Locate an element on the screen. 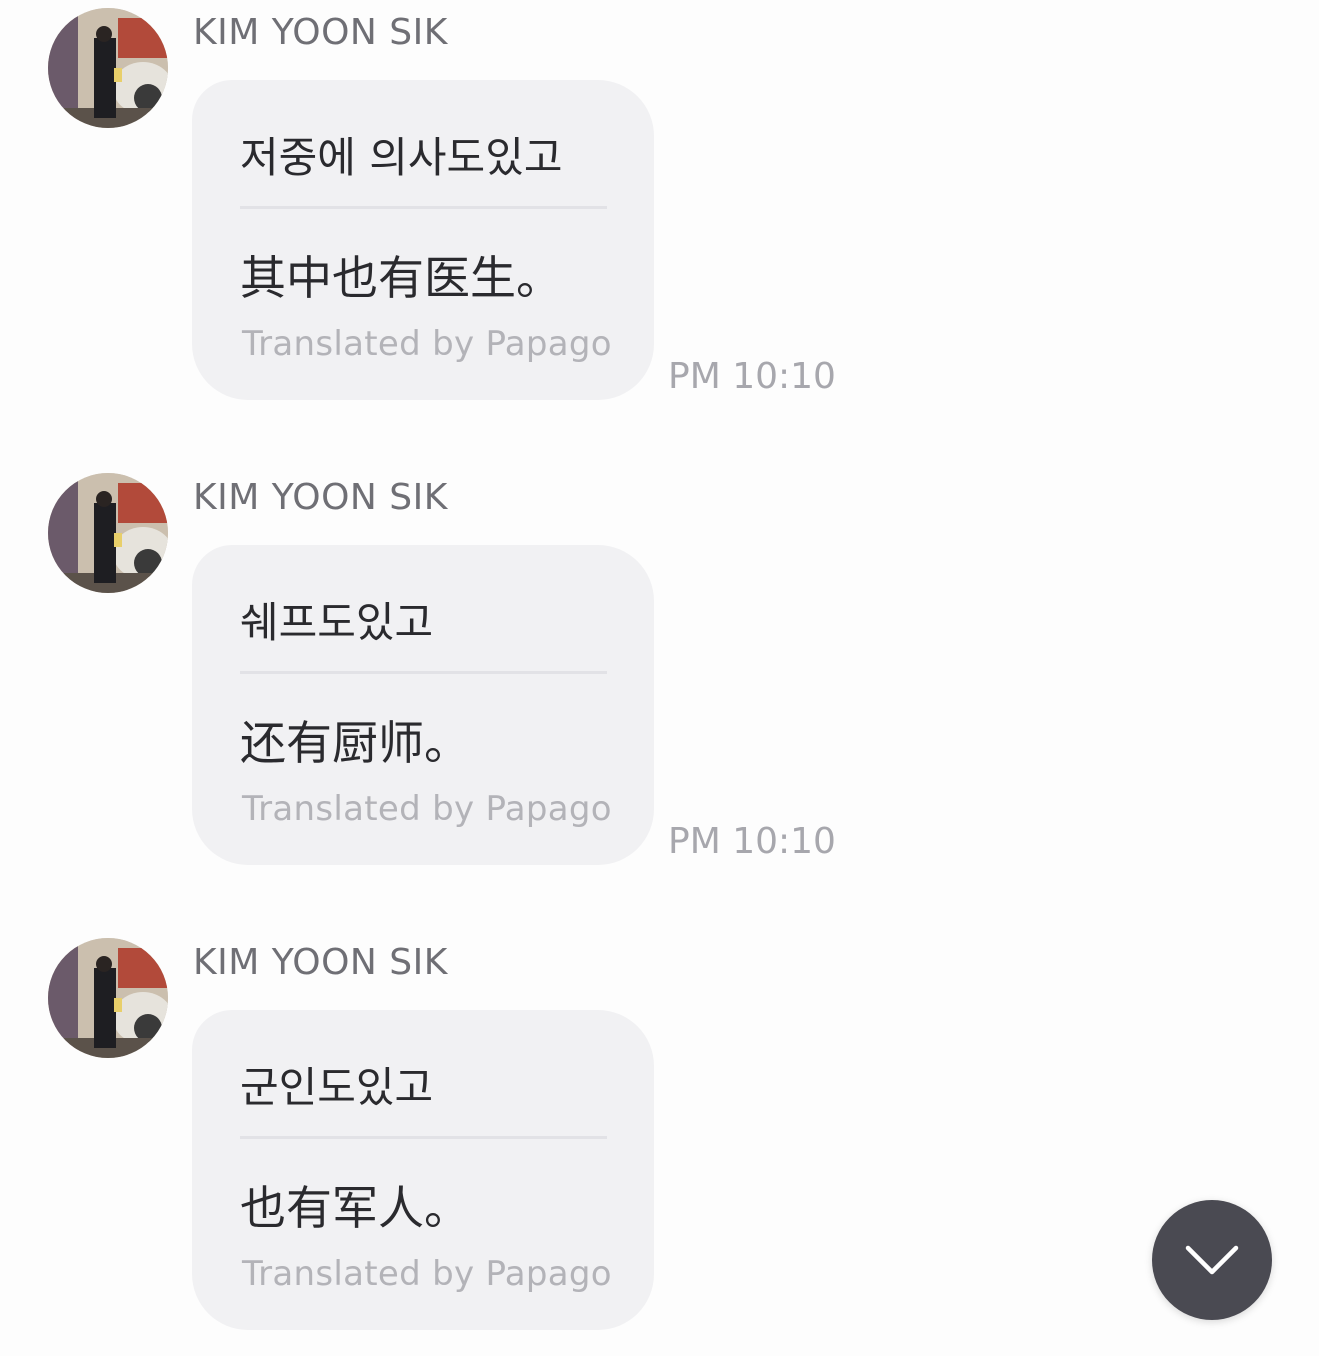 This screenshot has width=1319, height=1356. message-bubble: 군인도있고 也有军人。 Translated by Papago is located at coordinates (423, 1170).